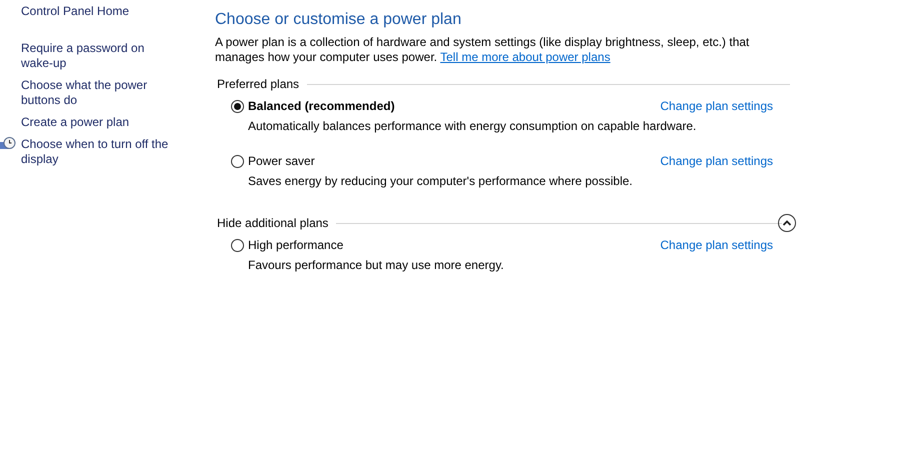  I want to click on collapse-button, so click(787, 223).